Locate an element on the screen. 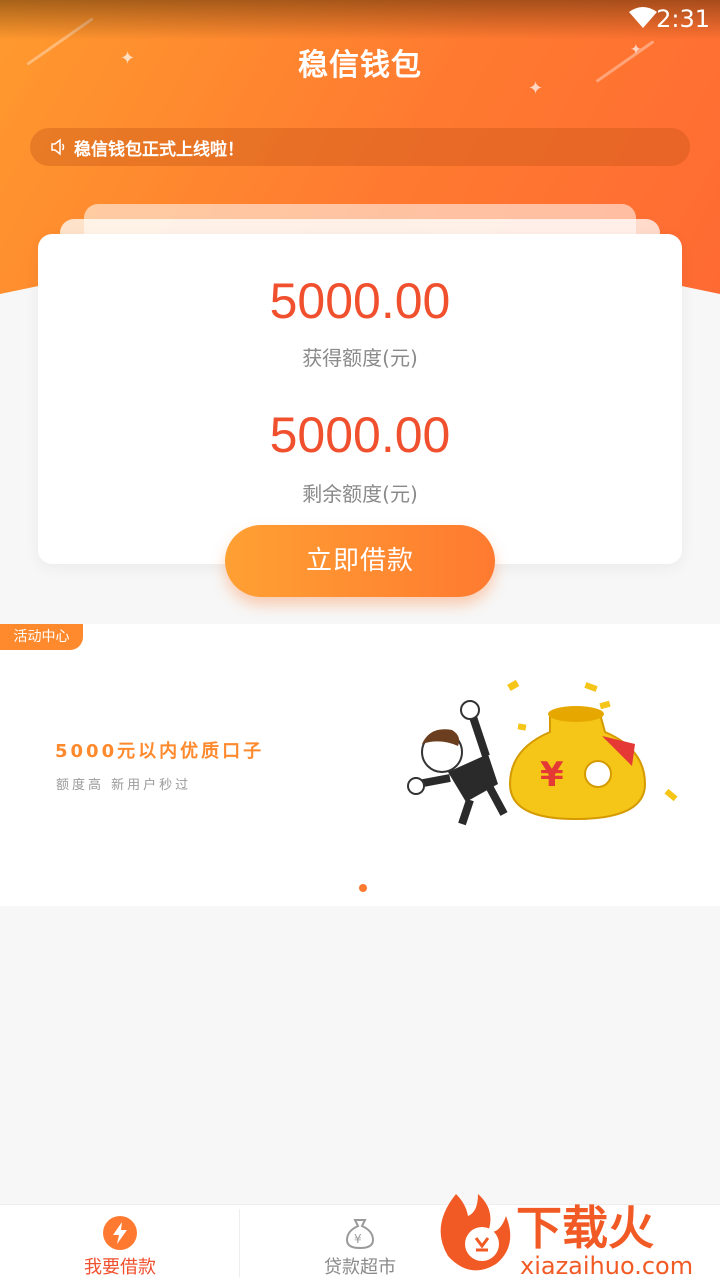 Image resolution: width=720 pixels, height=1281 pixels. wifi-icon is located at coordinates (643, 17).